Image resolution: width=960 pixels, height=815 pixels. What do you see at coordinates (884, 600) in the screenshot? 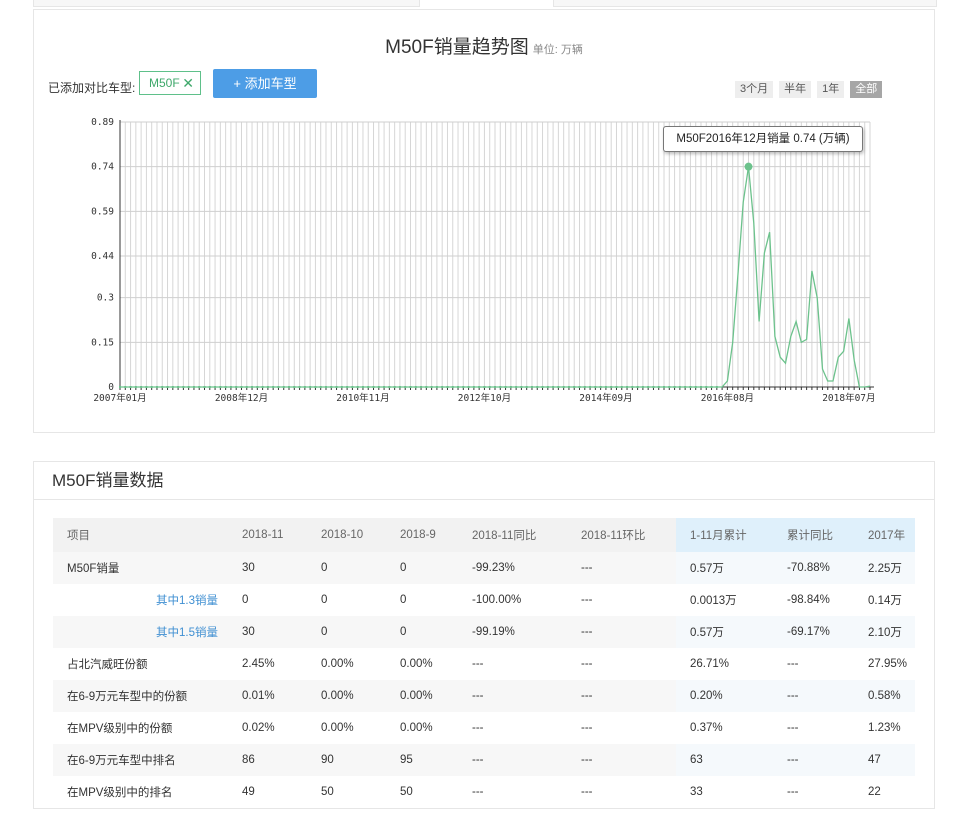
I see `table-cell: 0.14万` at bounding box center [884, 600].